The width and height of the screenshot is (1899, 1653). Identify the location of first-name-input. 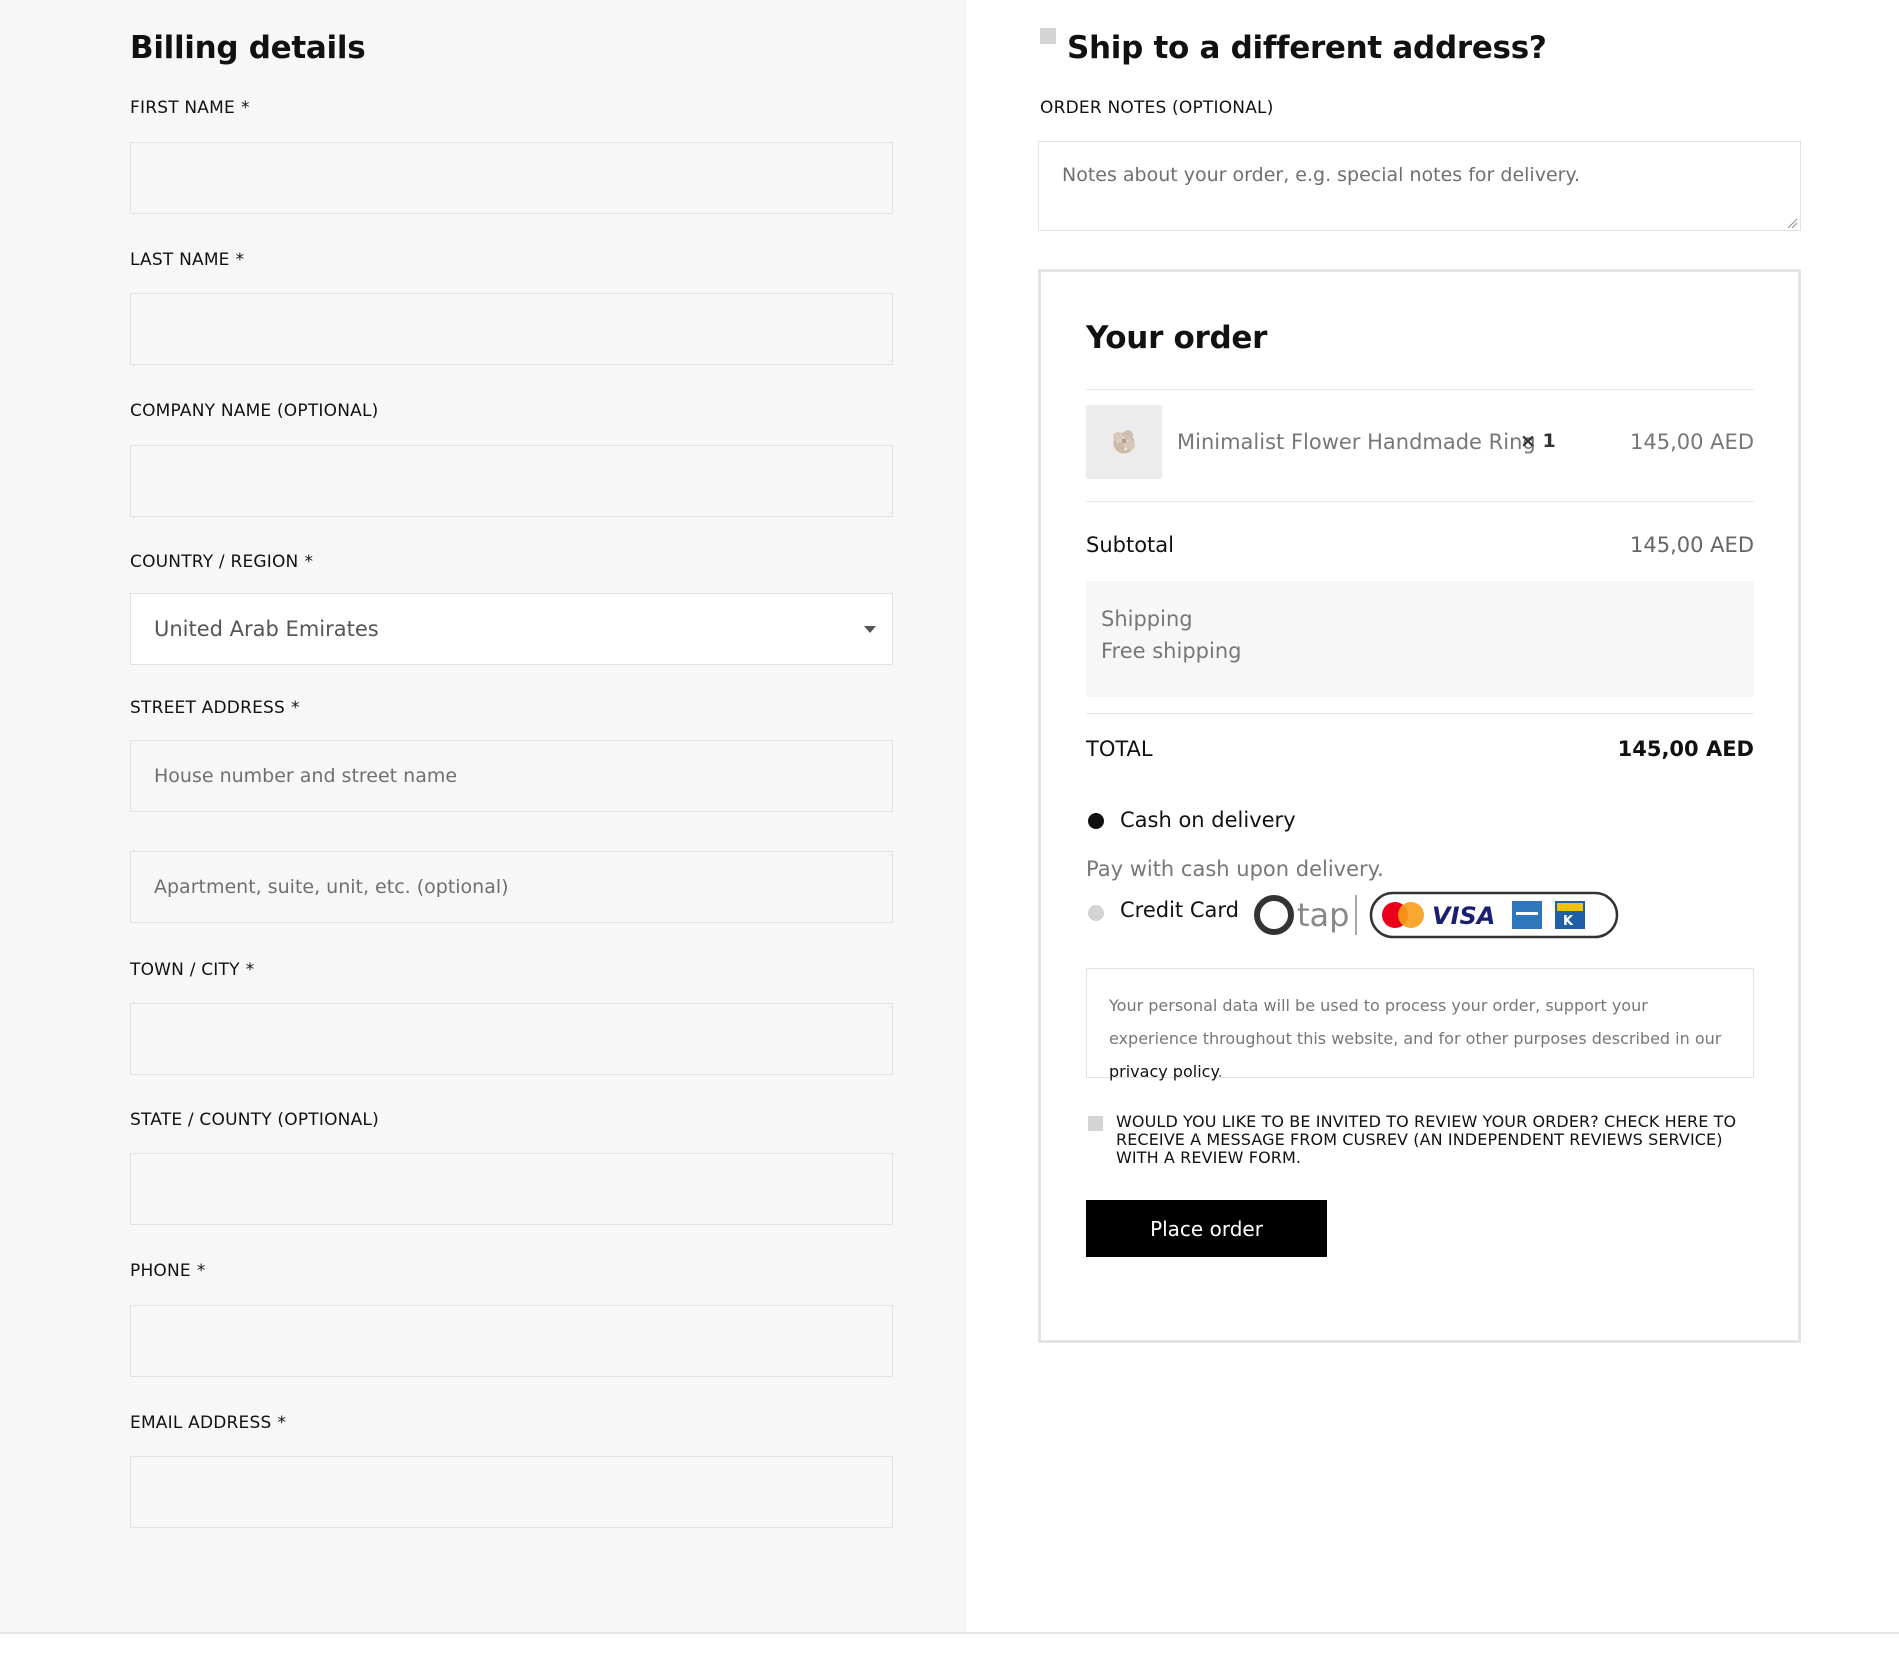
(511, 178).